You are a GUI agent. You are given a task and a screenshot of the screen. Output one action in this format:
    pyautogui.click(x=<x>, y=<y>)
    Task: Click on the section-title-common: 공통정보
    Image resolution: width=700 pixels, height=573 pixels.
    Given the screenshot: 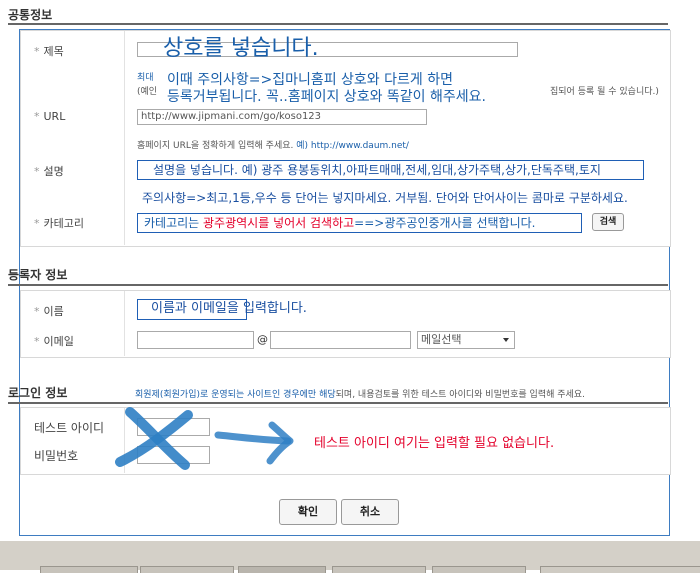 What is the action you would take?
    pyautogui.click(x=30, y=15)
    